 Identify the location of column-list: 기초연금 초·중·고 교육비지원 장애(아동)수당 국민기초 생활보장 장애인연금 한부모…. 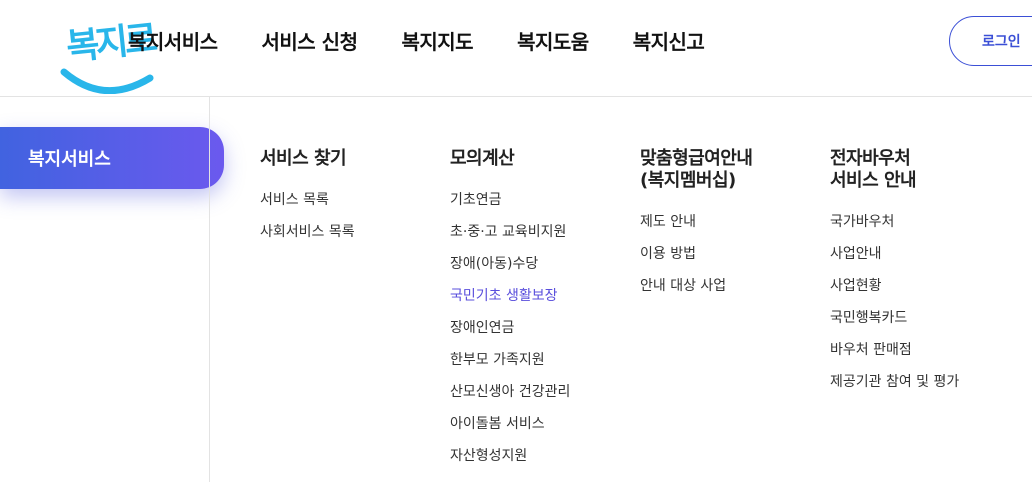
(510, 328).